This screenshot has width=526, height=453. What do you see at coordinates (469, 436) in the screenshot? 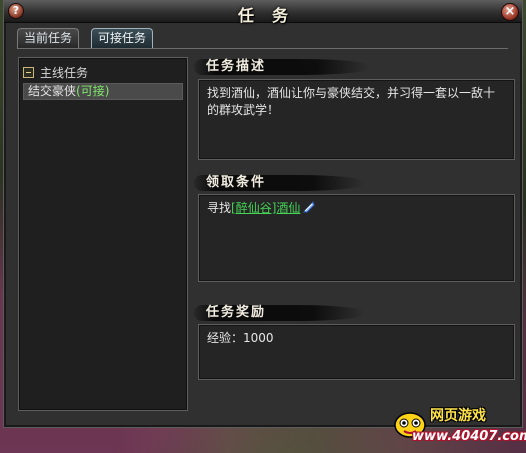
I see `watermark-url: www.40407.com` at bounding box center [469, 436].